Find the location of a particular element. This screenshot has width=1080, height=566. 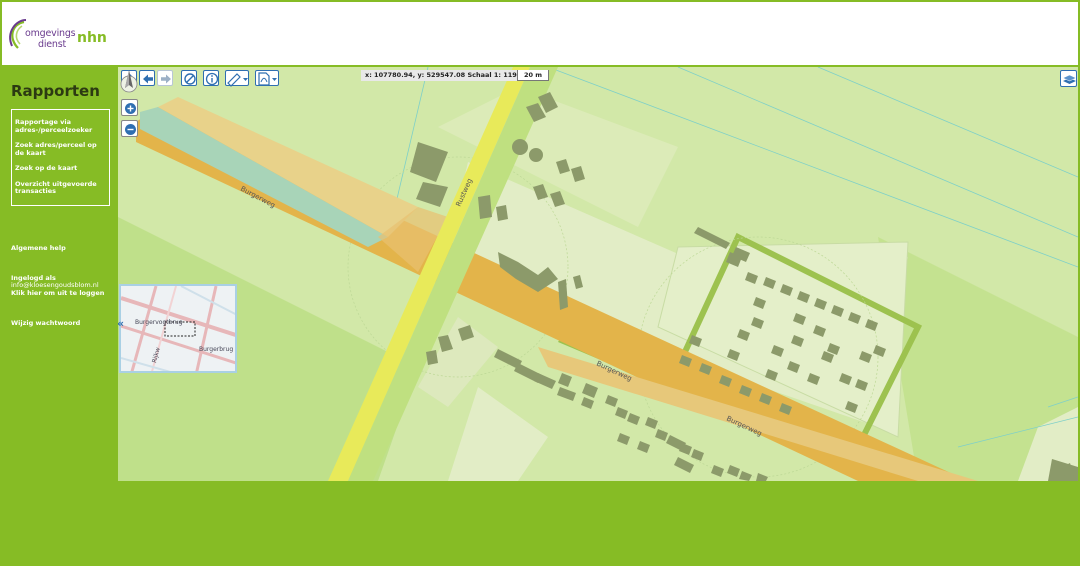

back-button is located at coordinates (147, 78).